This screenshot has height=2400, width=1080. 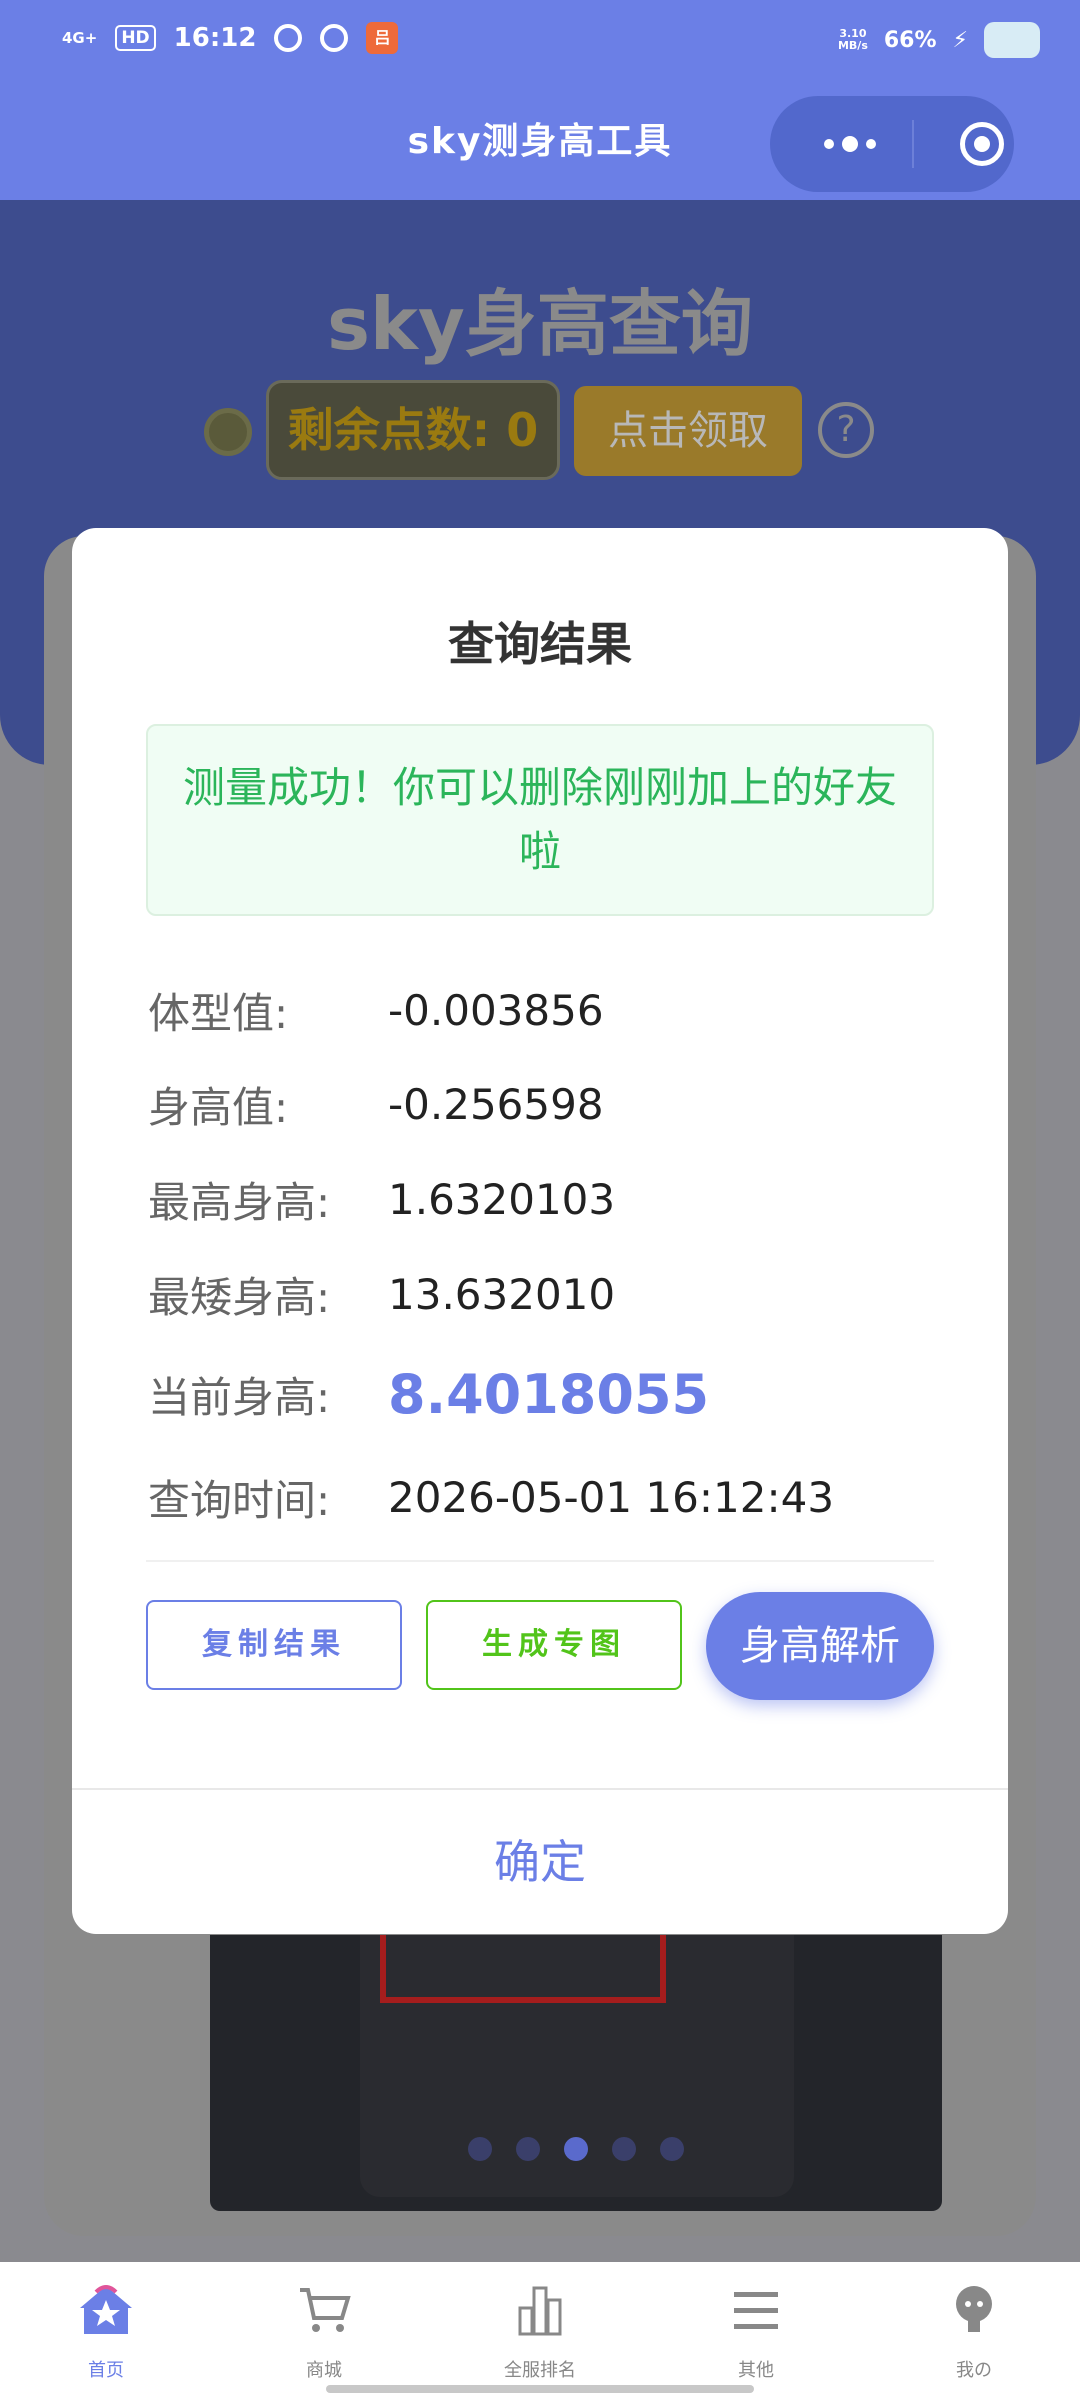 I want to click on row-value: -0.003856, so click(x=496, y=1010).